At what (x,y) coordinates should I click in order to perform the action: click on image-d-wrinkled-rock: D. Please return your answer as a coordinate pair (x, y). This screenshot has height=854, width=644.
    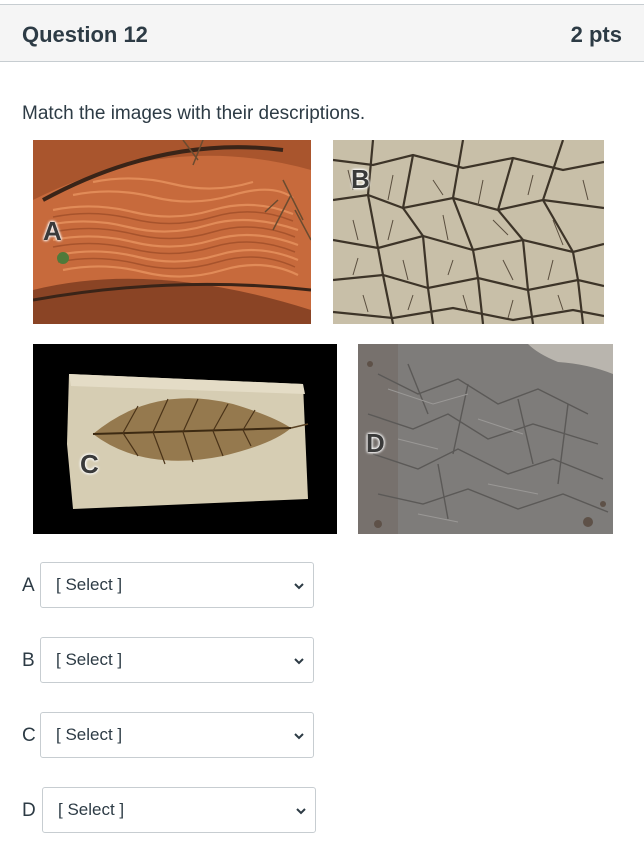
    Looking at the image, I should click on (485, 439).